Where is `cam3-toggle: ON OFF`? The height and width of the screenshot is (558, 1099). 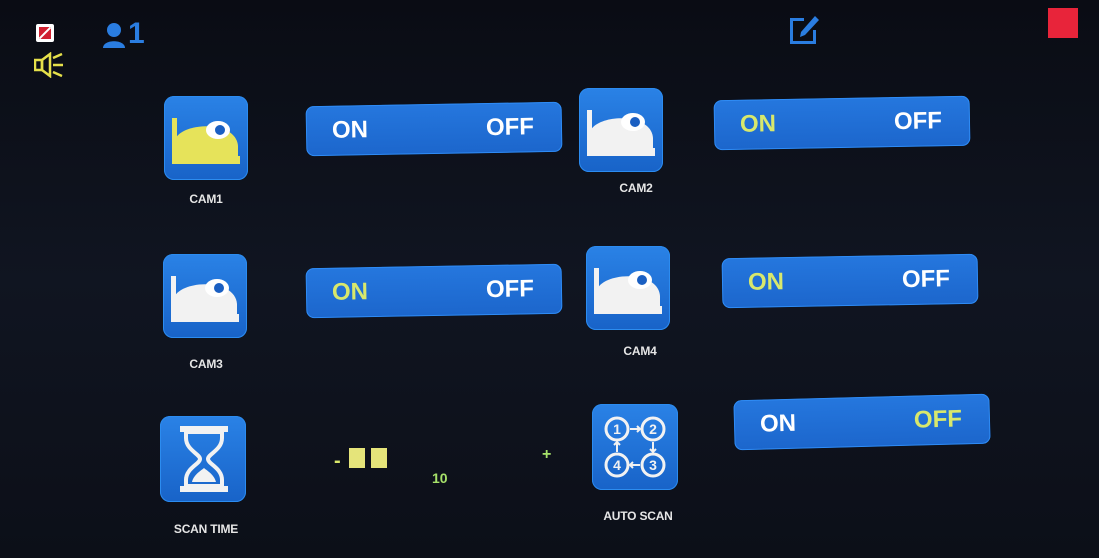 cam3-toggle: ON OFF is located at coordinates (434, 291).